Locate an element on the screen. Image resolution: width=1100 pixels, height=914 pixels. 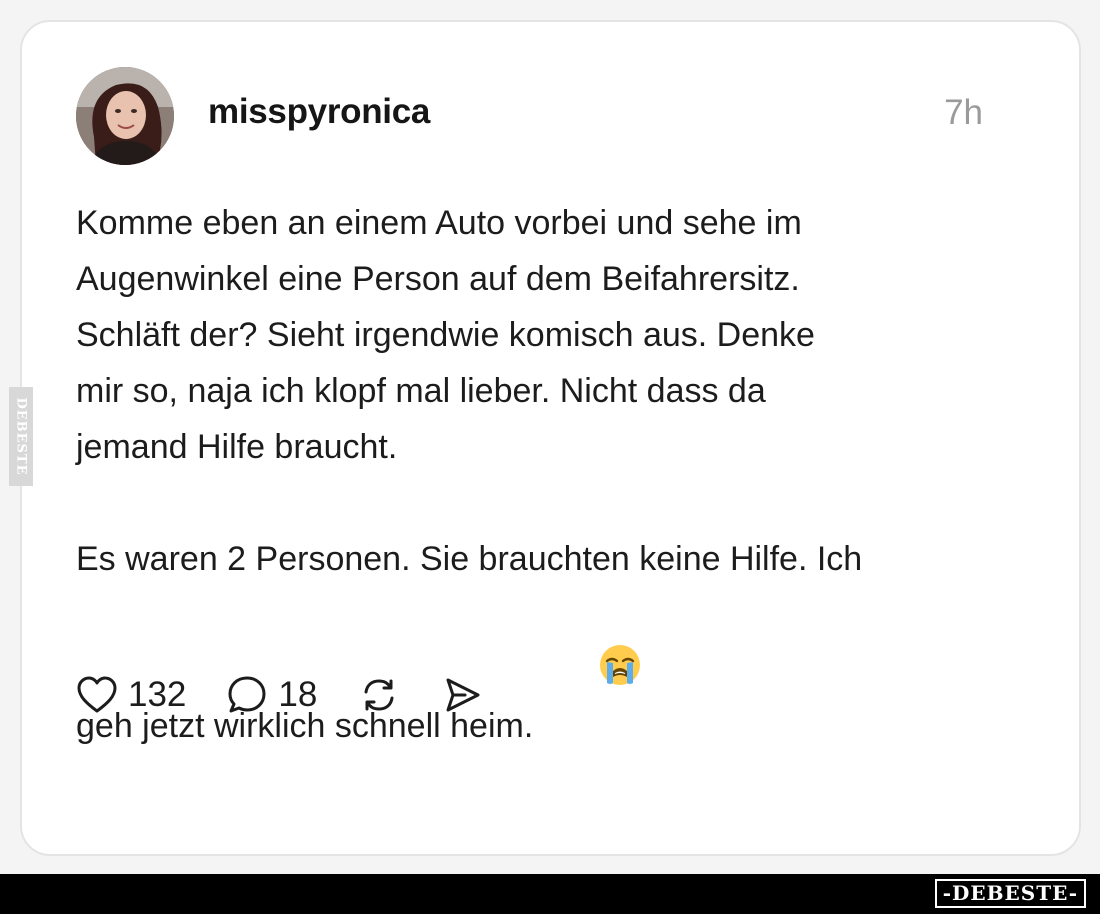
username: misspyronica is located at coordinates (319, 112).